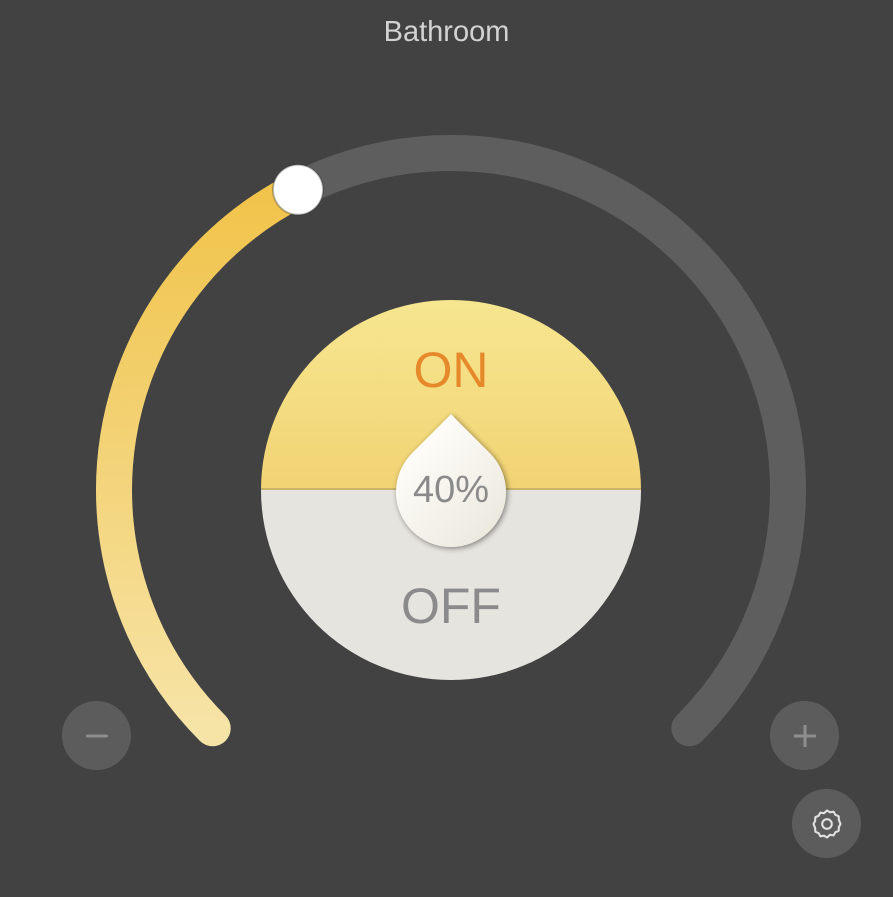  What do you see at coordinates (298, 190) in the screenshot?
I see `dial-handle` at bounding box center [298, 190].